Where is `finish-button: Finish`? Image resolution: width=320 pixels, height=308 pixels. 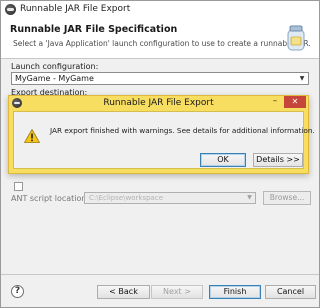
finish-button: Finish is located at coordinates (235, 292).